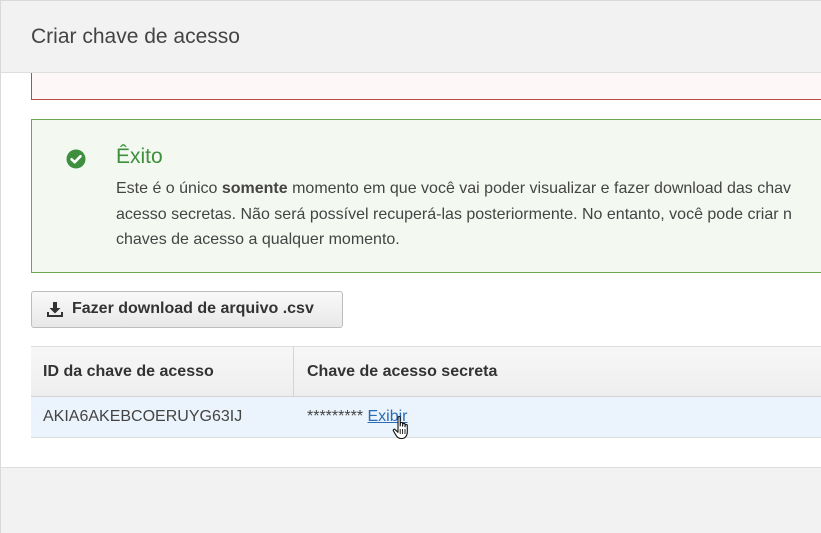  What do you see at coordinates (293, 372) in the screenshot?
I see `column-divider` at bounding box center [293, 372].